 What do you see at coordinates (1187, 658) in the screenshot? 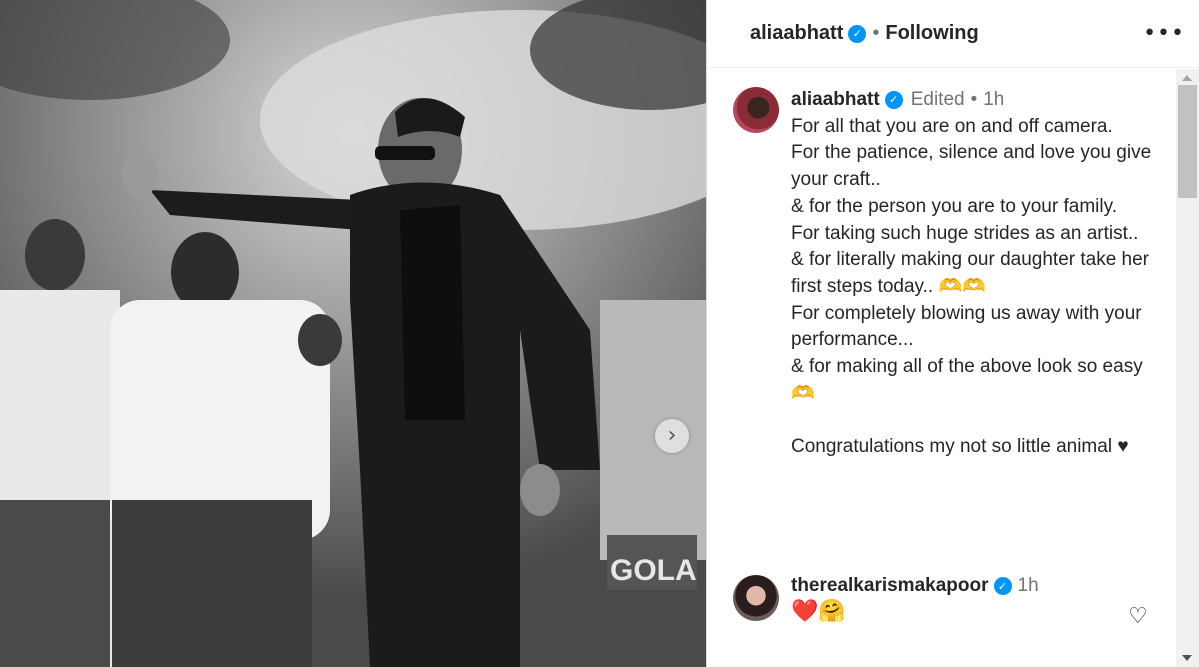
I see `scroll-down-arrow-icon` at bounding box center [1187, 658].